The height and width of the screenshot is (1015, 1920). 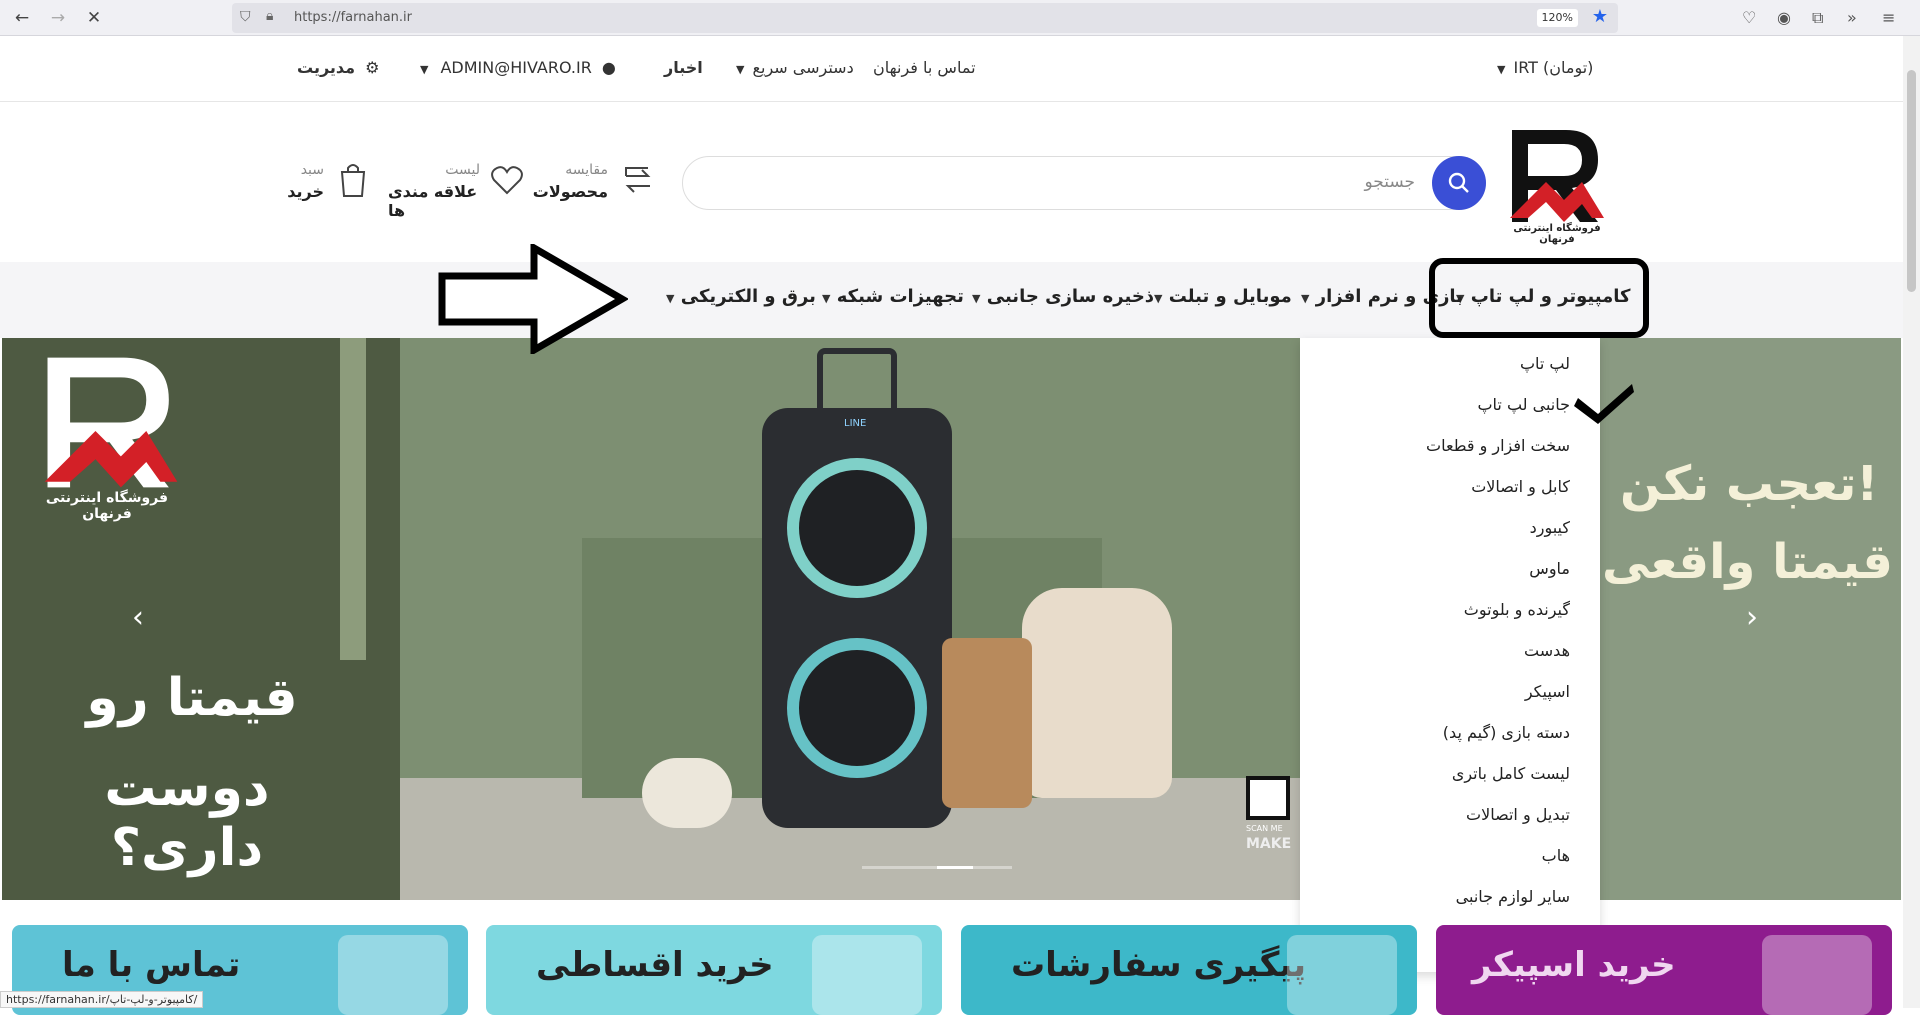 I want to click on account-menu: ▼ ADMIN@HIVARO.IR ●, so click(x=518, y=67).